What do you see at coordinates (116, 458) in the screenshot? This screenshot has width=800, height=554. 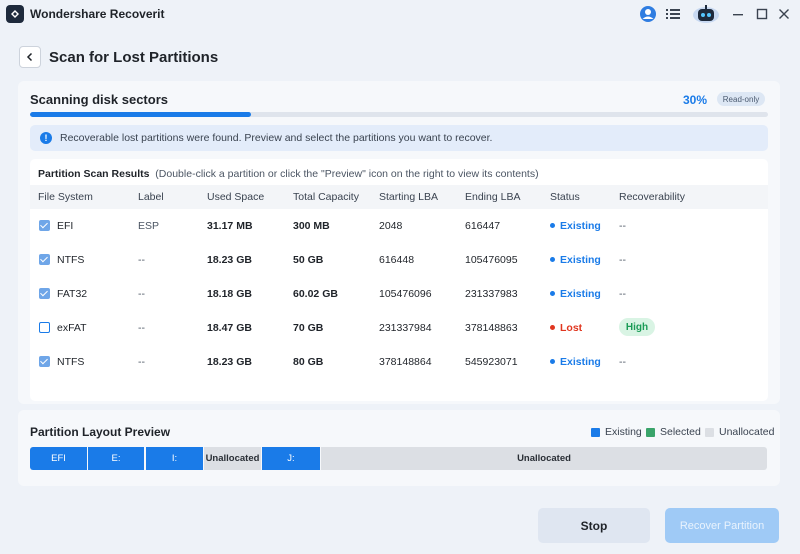 I see `segment-e: E:` at bounding box center [116, 458].